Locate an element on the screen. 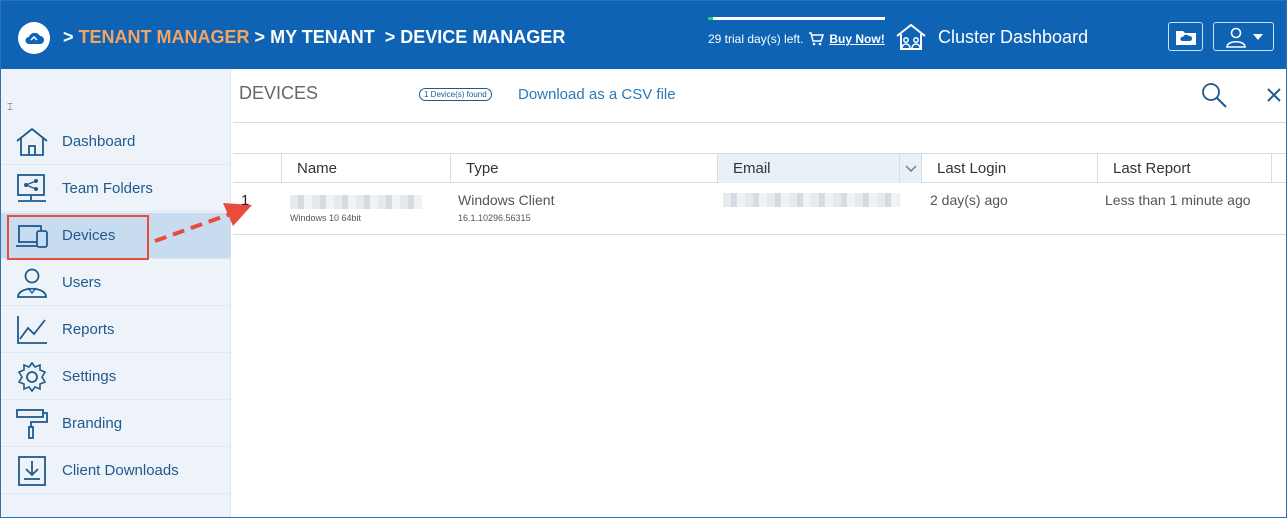 Image resolution: width=1287 pixels, height=518 pixels. cloud-icon is located at coordinates (34, 38).